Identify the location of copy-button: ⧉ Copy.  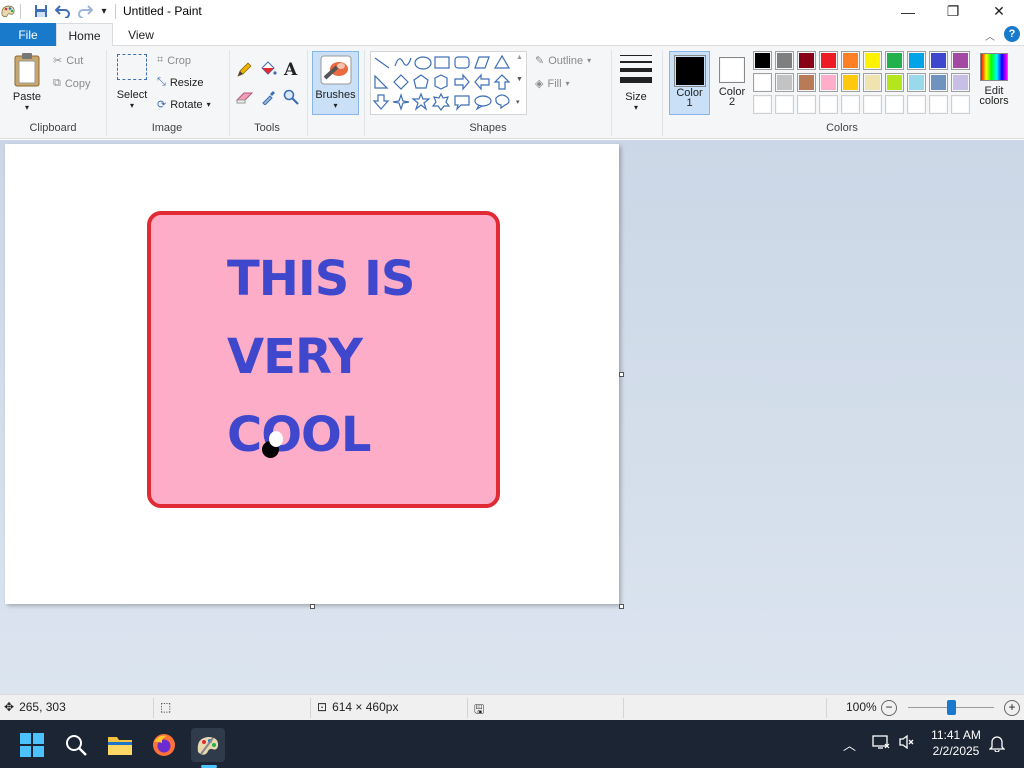
(72, 83).